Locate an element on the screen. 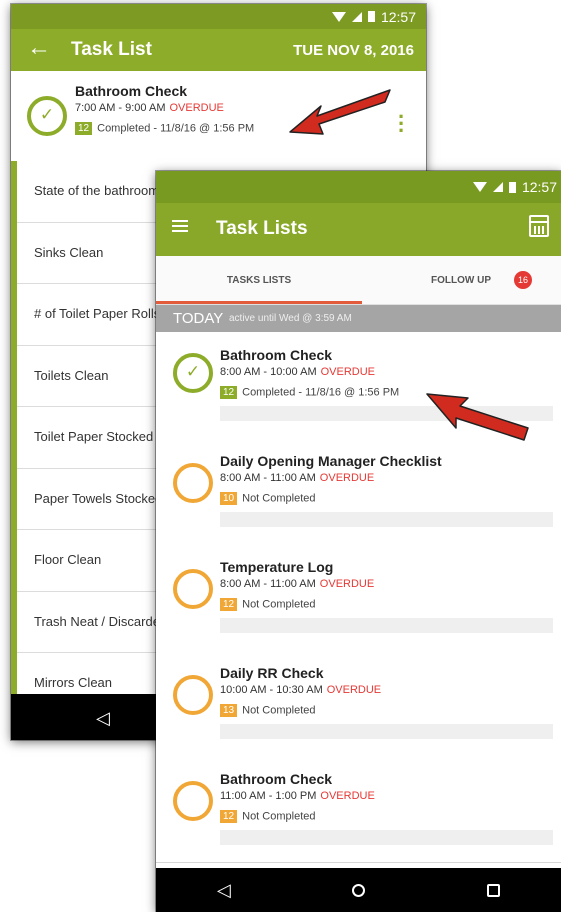 This screenshot has width=561, height=912. menu-icon is located at coordinates (180, 226).